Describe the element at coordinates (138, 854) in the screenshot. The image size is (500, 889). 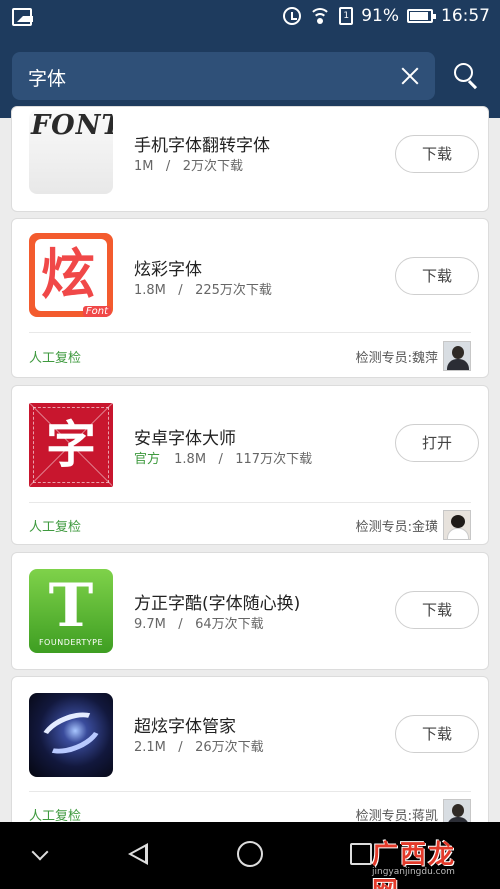
I see `back-icon` at that location.